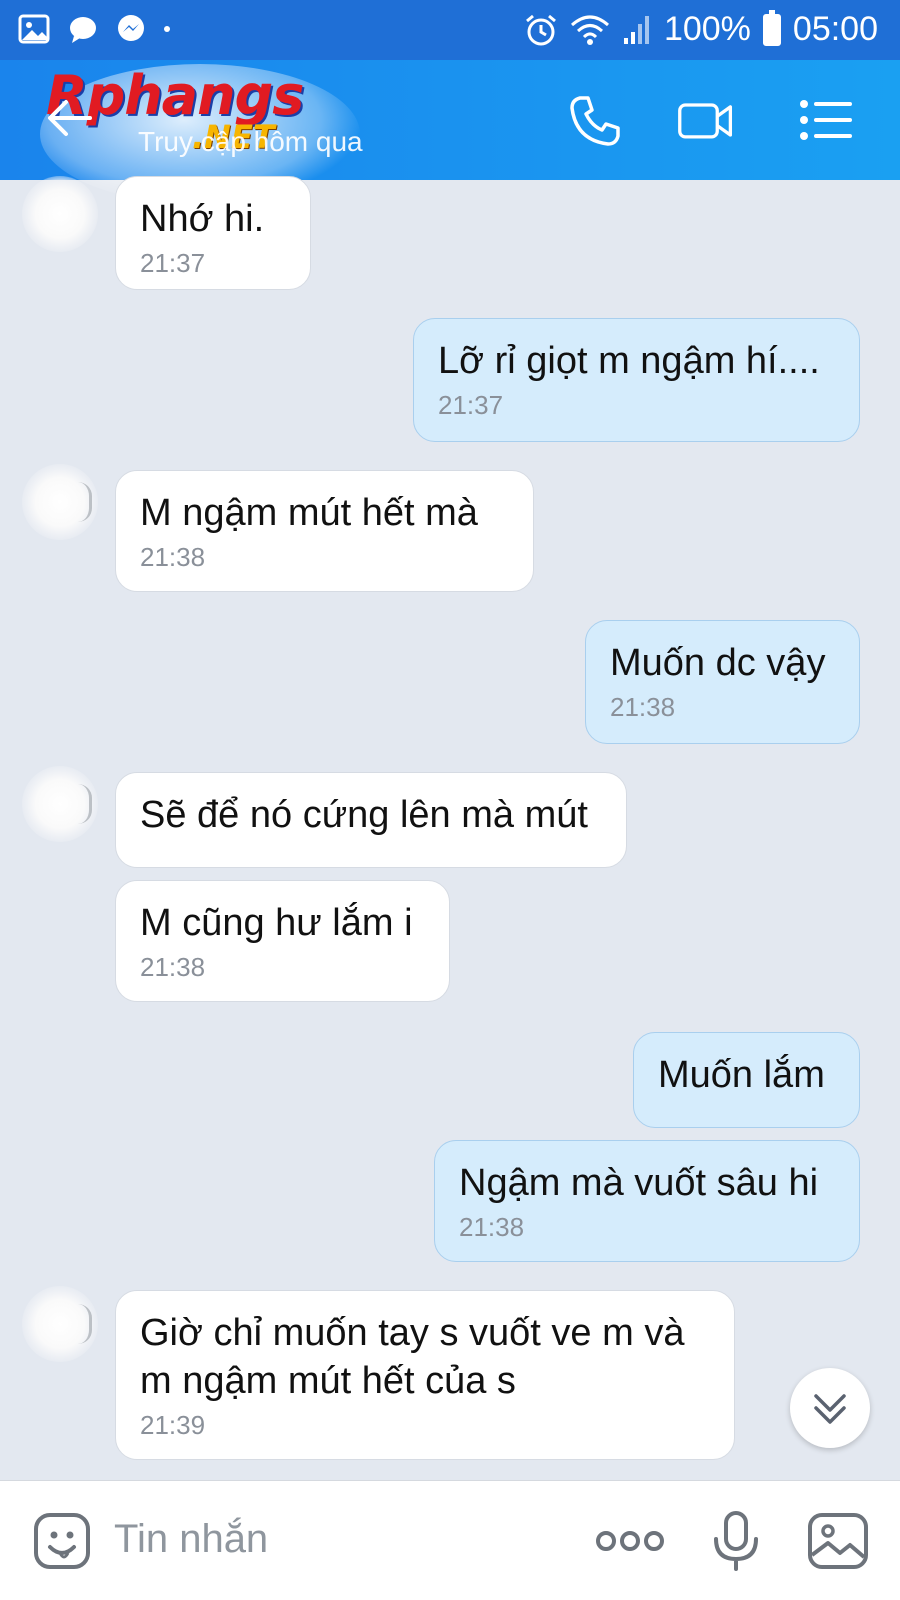 This screenshot has height=1600, width=900. What do you see at coordinates (202, 219) in the screenshot?
I see `message-text: Nhớ hi.` at bounding box center [202, 219].